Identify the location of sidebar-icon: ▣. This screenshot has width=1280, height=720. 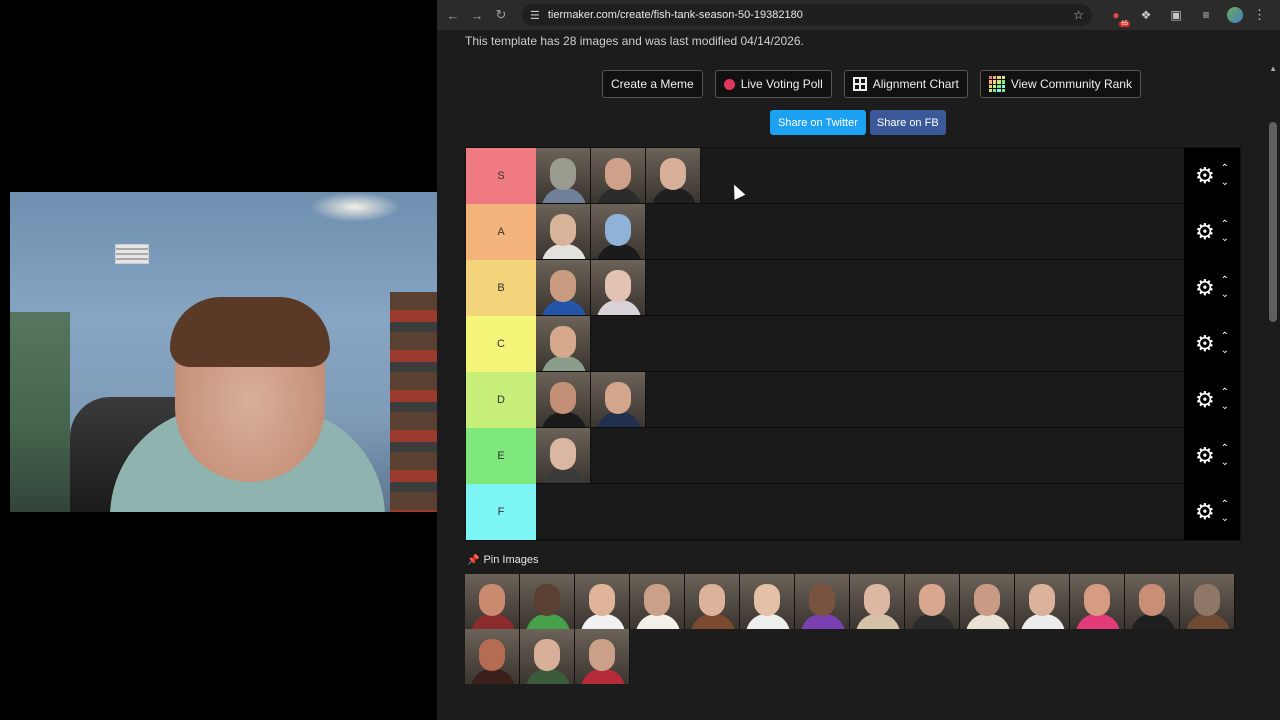
(1176, 15).